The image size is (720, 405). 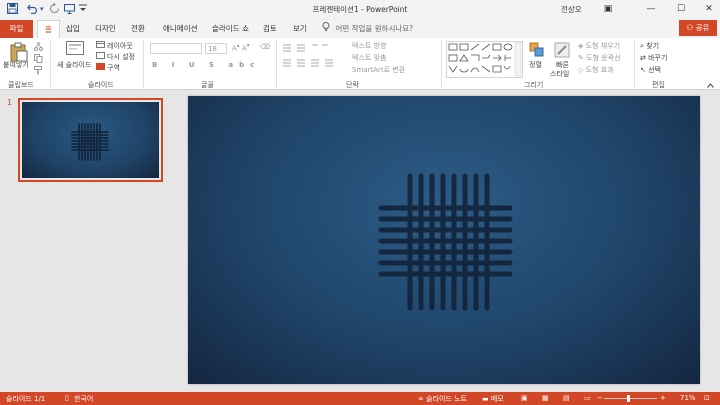 What do you see at coordinates (38, 71) in the screenshot?
I see `format-painter-icon` at bounding box center [38, 71].